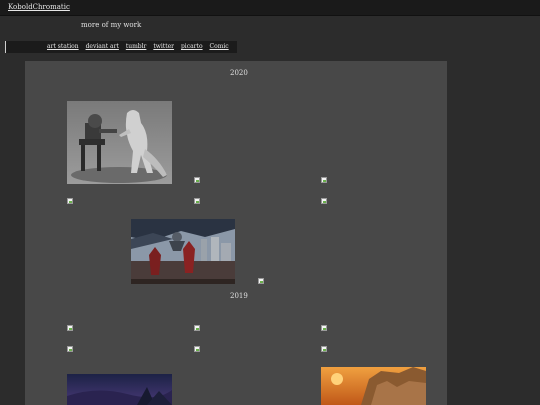 The image size is (540, 405). What do you see at coordinates (136, 46) in the screenshot?
I see `nav-link-tumblr: tumblr` at bounding box center [136, 46].